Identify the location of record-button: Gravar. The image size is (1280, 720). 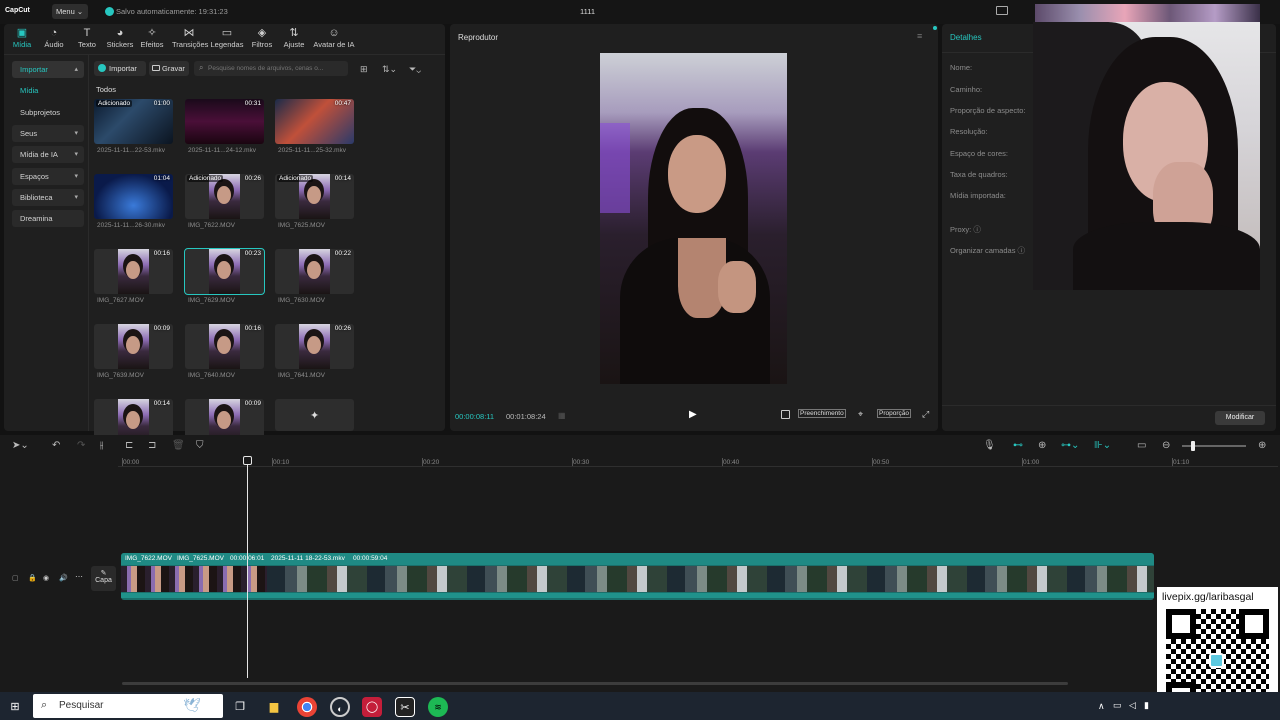
(169, 68).